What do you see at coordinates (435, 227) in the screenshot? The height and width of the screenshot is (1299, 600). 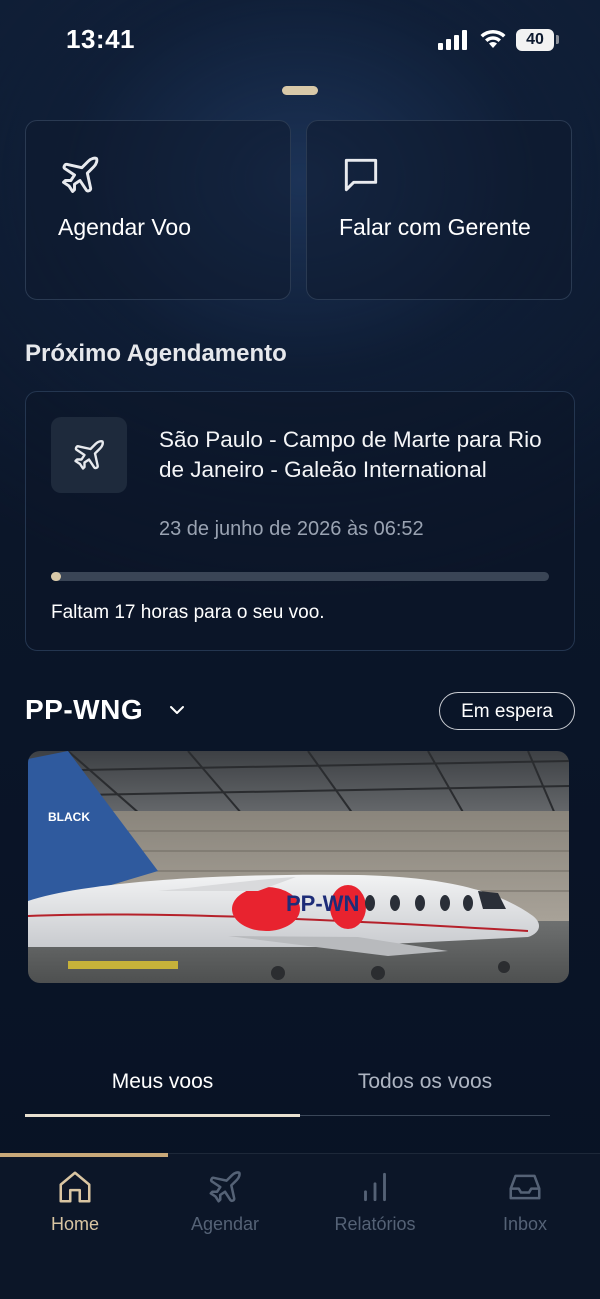 I see `contact-manager-label: Falar com Gerente` at bounding box center [435, 227].